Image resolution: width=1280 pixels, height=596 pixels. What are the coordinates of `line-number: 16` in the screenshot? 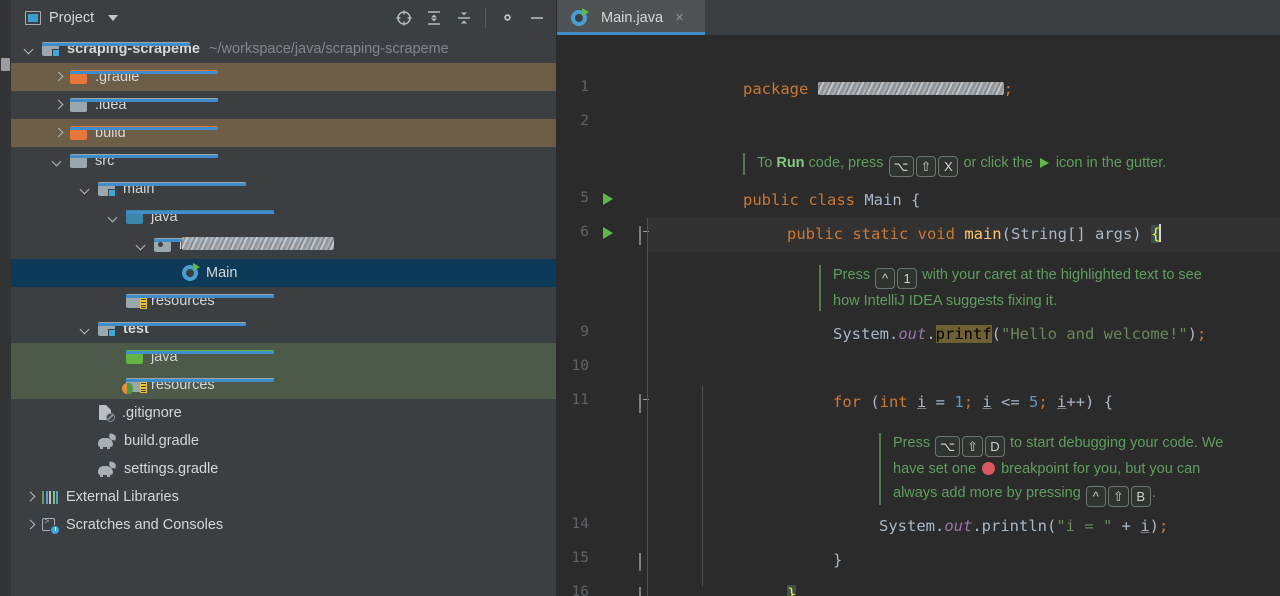 It's located at (580, 590).